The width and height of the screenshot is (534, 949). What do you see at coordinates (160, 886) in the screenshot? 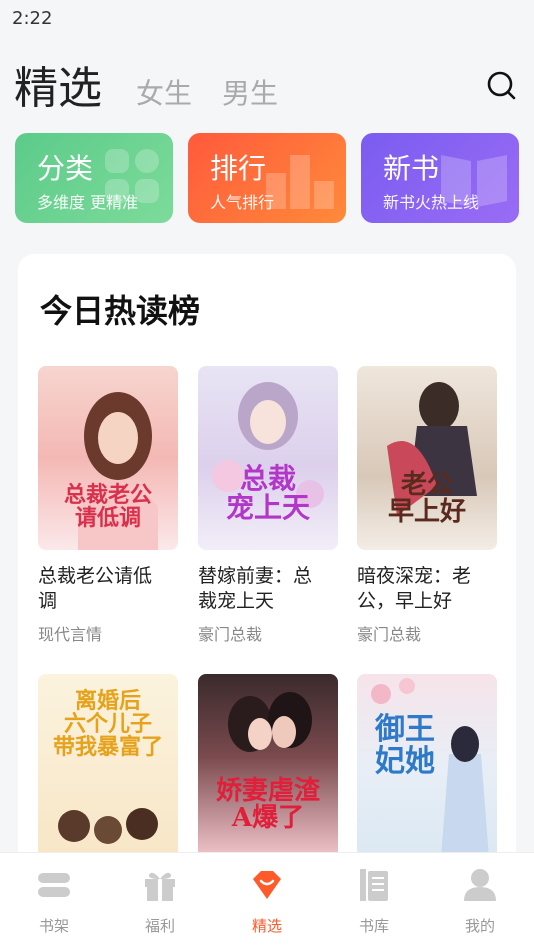
I see `gift-icon` at bounding box center [160, 886].